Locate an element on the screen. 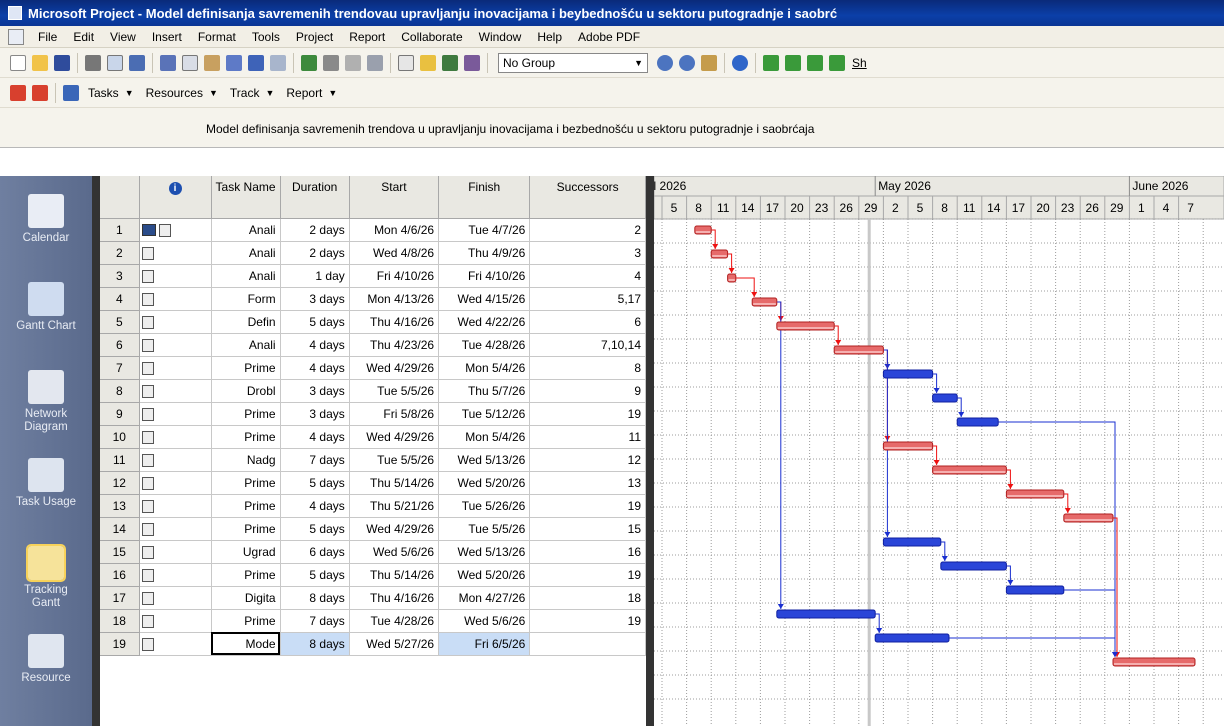 This screenshot has height=726, width=1224. table-row: 3 Anali 1 day Fri 4/10/26 Fri 4/10/26 4 is located at coordinates (373, 276).